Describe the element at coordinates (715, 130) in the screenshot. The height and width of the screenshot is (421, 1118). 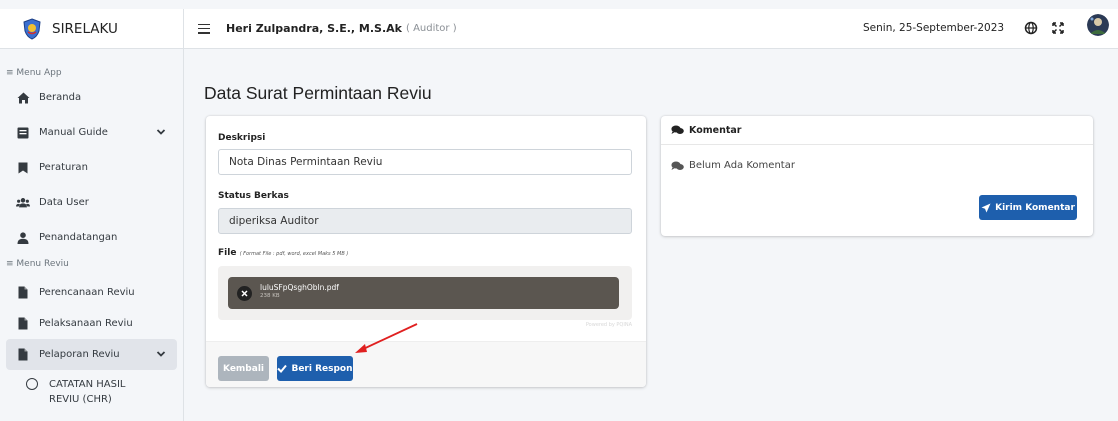
I see `comments-title: Komentar` at that location.